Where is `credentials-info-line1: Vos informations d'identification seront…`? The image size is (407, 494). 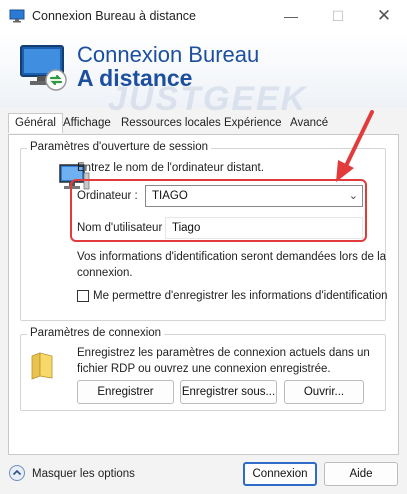
credentials-info-line1: Vos informations d'identification seront… is located at coordinates (232, 257).